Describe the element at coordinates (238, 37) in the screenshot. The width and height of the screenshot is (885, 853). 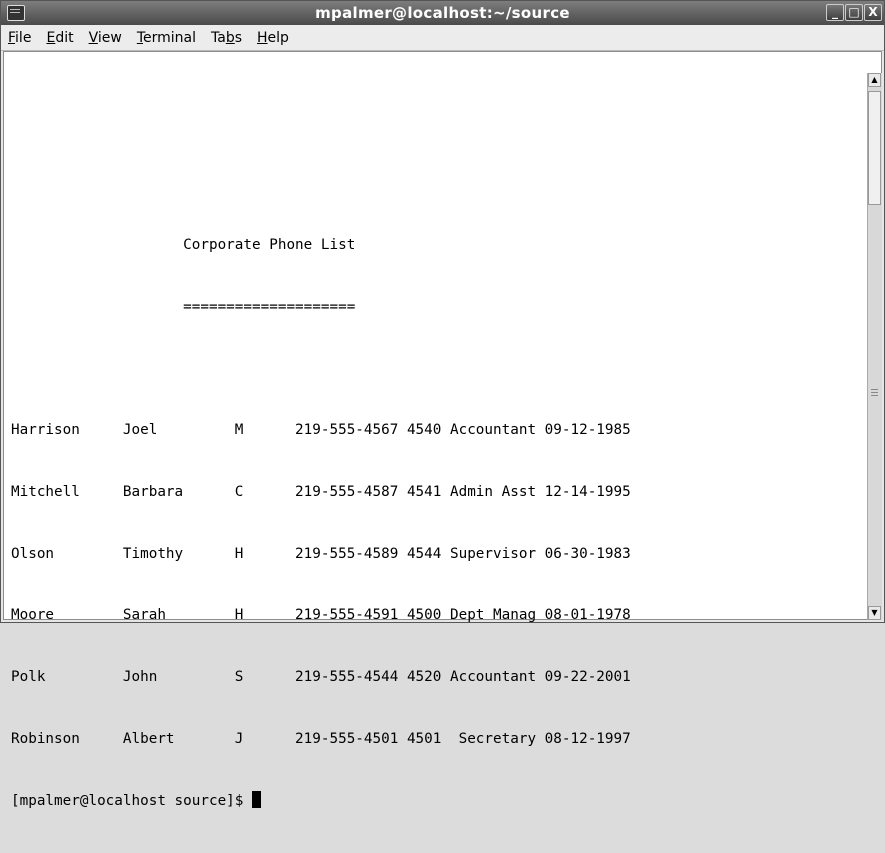
I see `menu-tabs-rest: s` at that location.